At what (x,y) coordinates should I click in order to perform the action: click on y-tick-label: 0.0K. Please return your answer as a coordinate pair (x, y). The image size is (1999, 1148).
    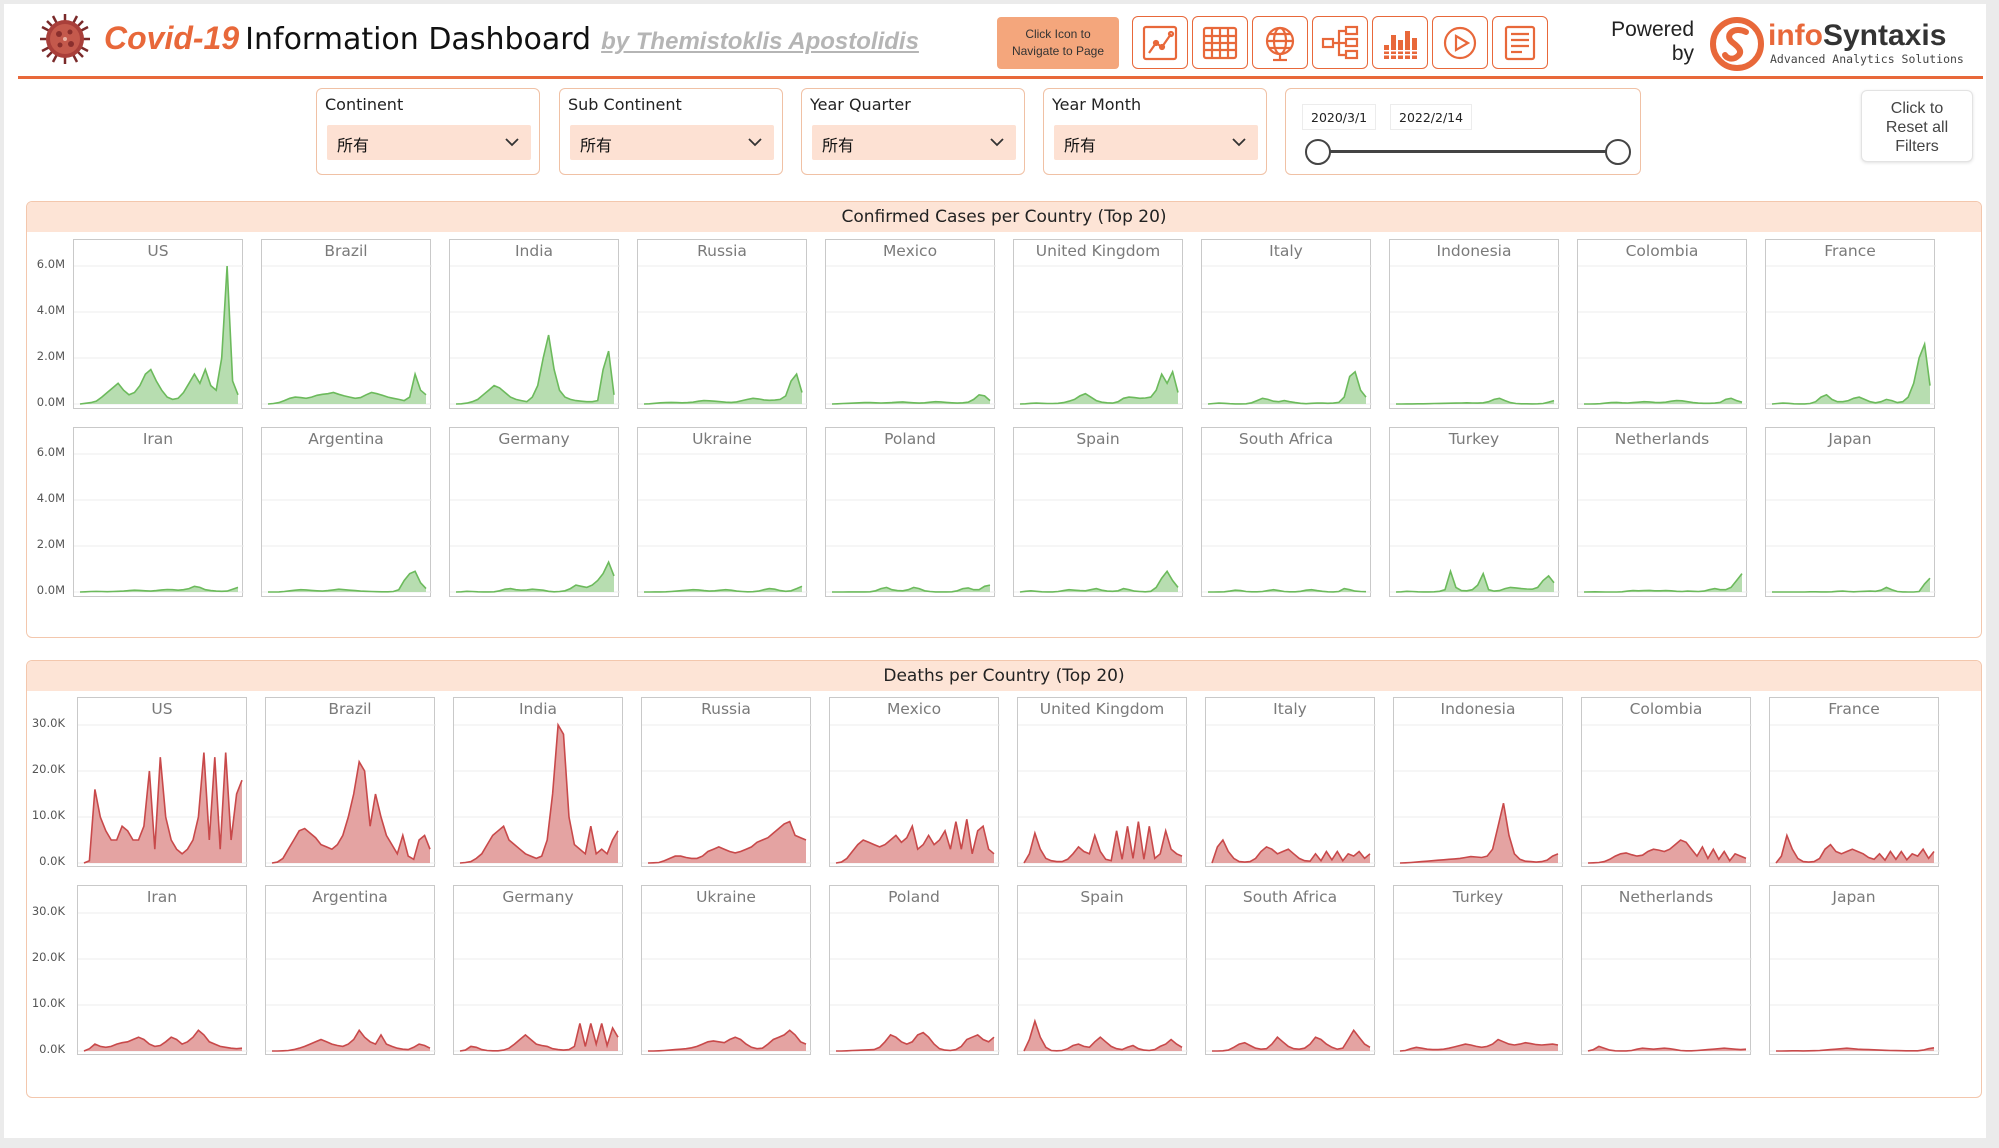
    Looking at the image, I should click on (52, 1049).